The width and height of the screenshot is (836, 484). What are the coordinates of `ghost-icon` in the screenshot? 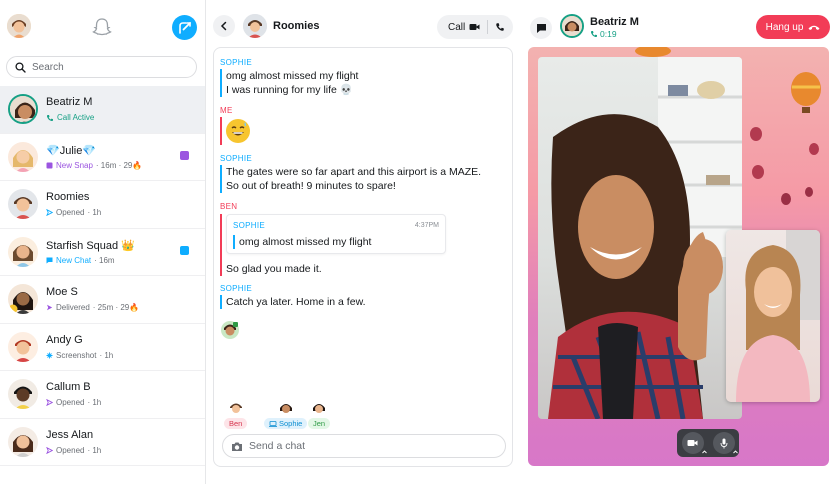 It's located at (102, 27).